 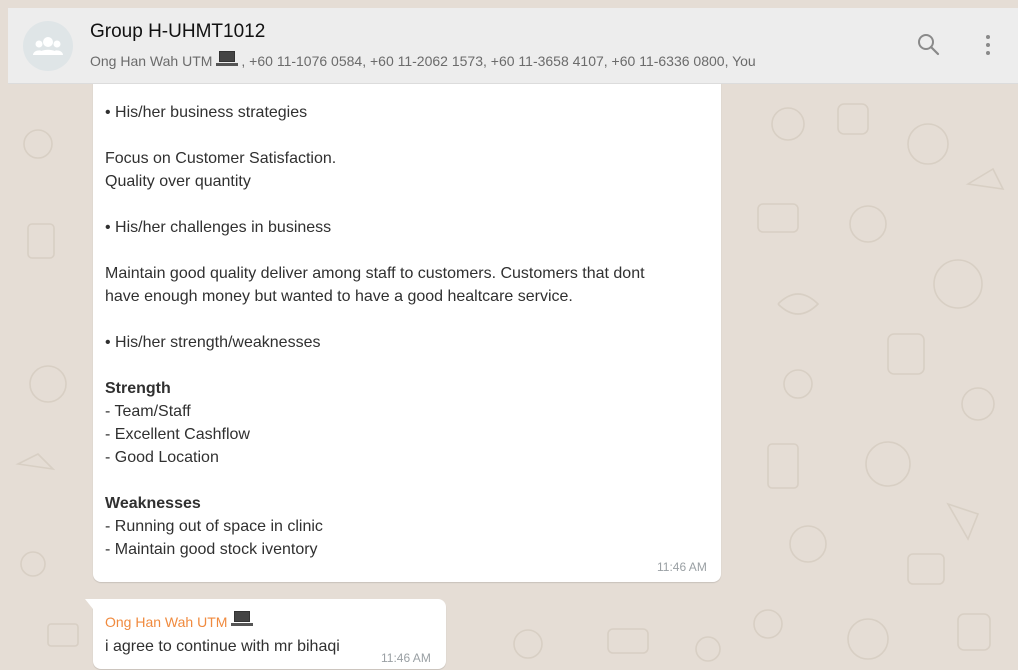 I want to click on message-heading: Strength, so click(x=138, y=388).